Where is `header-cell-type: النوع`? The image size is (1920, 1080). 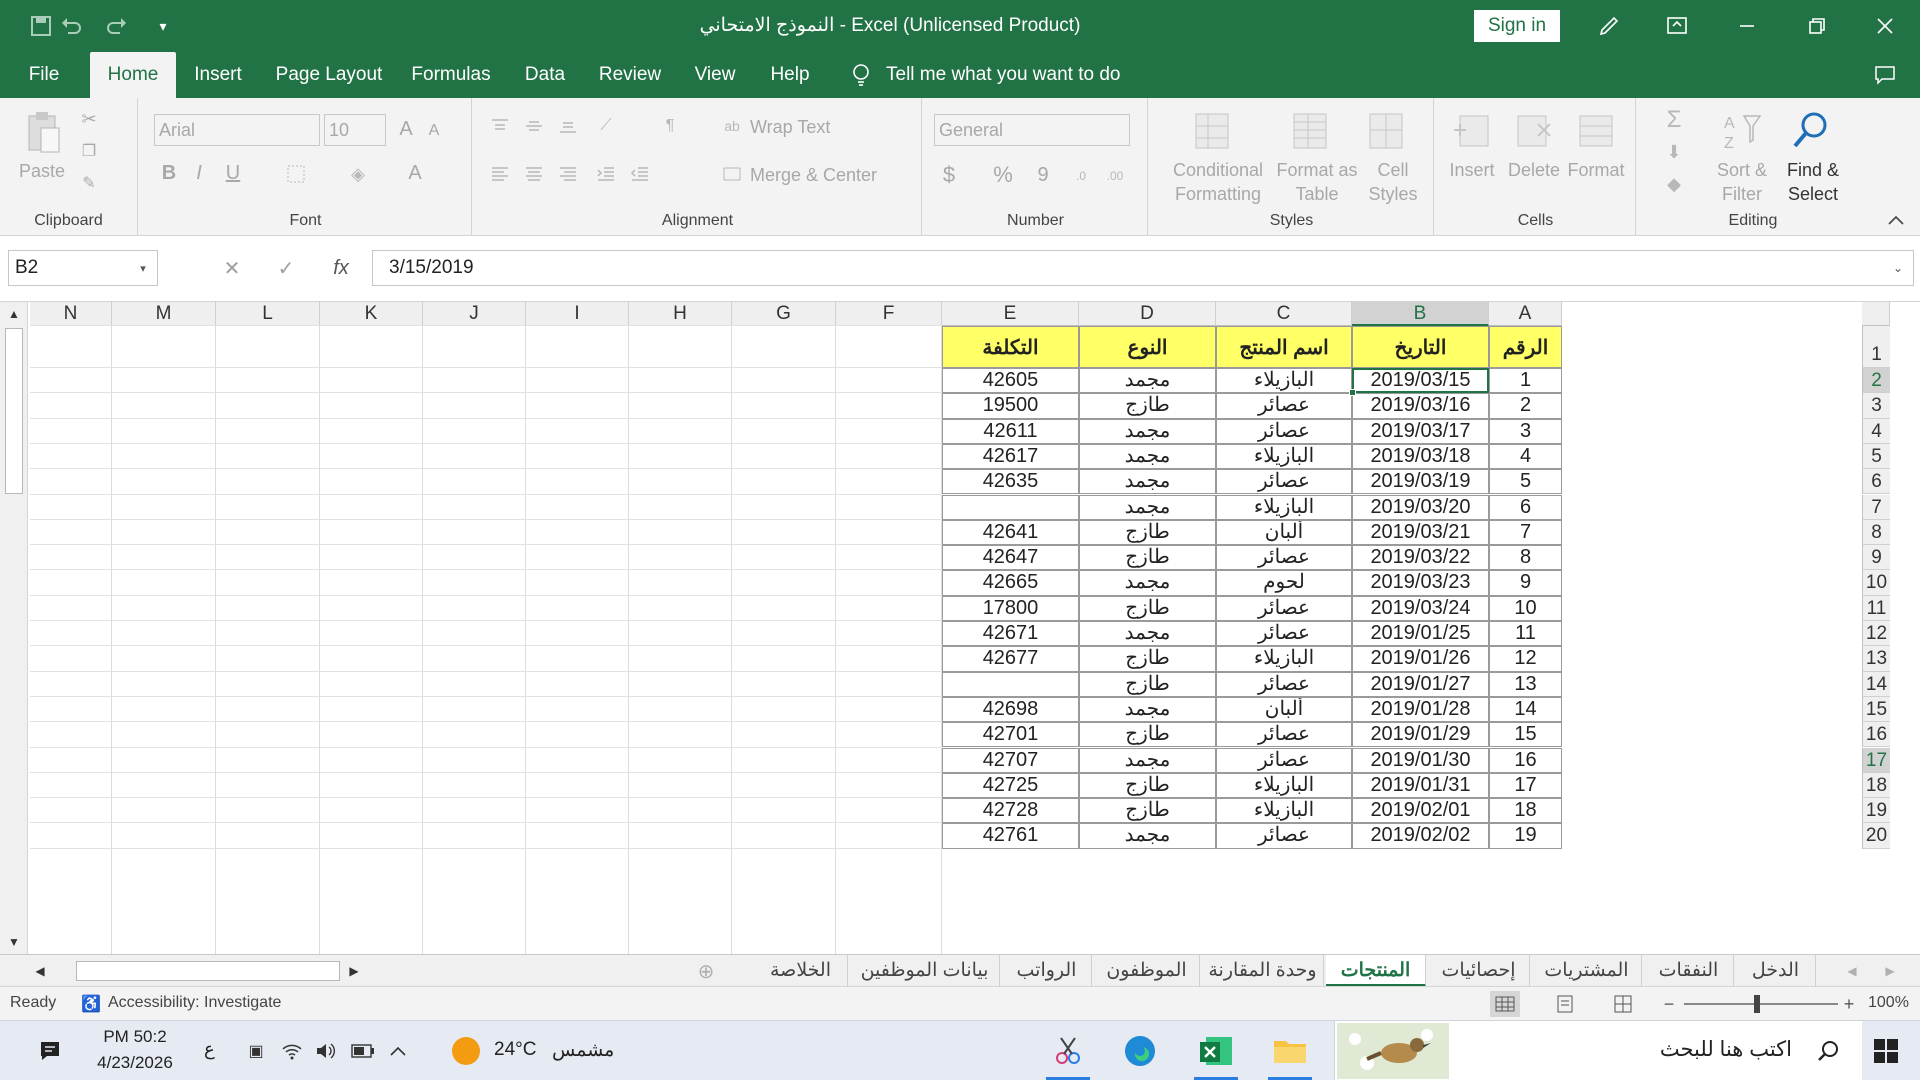
header-cell-type: النوع is located at coordinates (1147, 347).